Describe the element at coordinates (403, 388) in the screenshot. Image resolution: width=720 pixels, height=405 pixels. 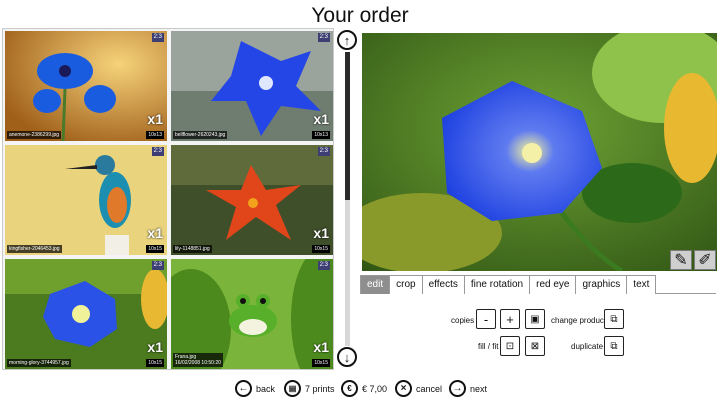
I see `close-icon: ×` at that location.